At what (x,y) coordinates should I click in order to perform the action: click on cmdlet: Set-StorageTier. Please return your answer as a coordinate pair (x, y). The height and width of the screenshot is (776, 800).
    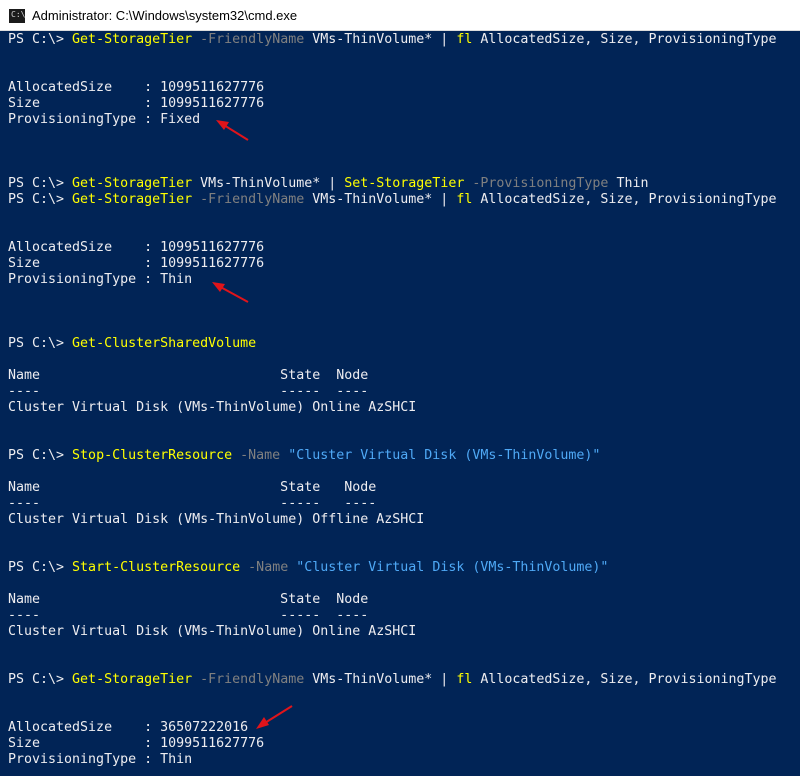
    Looking at the image, I should click on (404, 183).